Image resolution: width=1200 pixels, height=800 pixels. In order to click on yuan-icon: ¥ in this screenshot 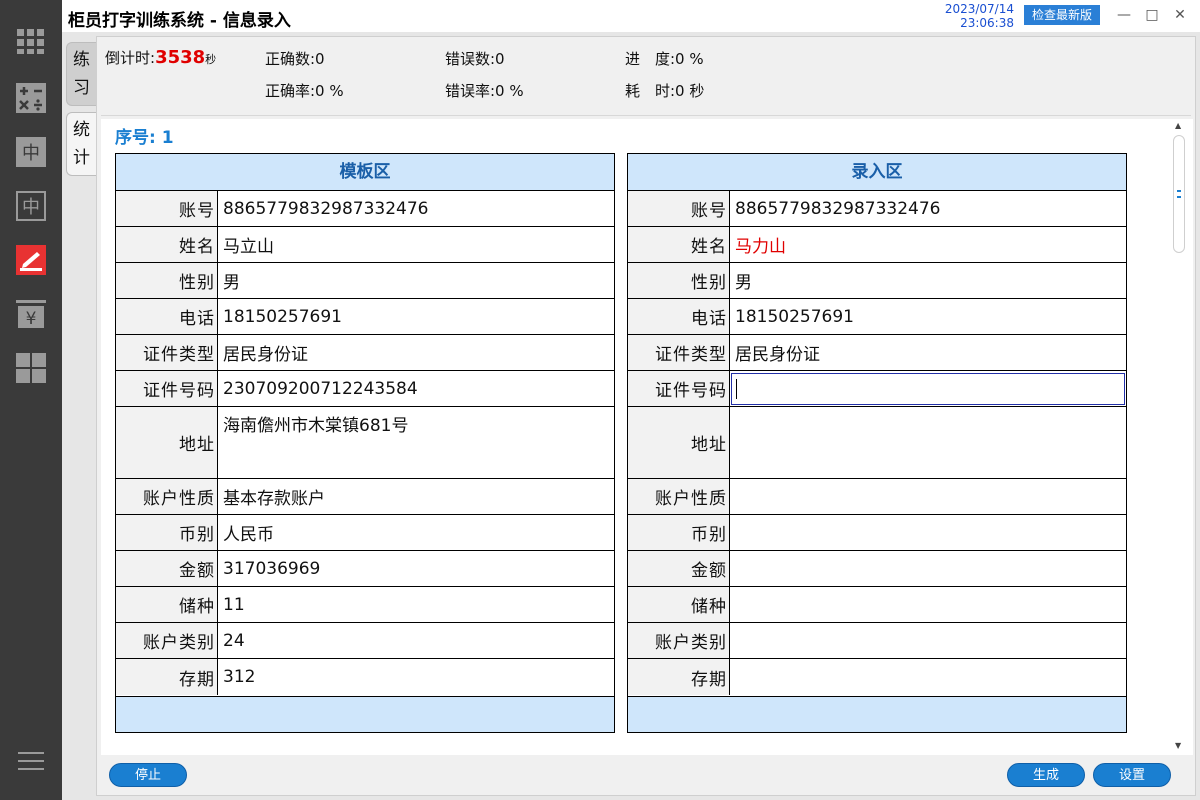, I will do `click(31, 314)`.